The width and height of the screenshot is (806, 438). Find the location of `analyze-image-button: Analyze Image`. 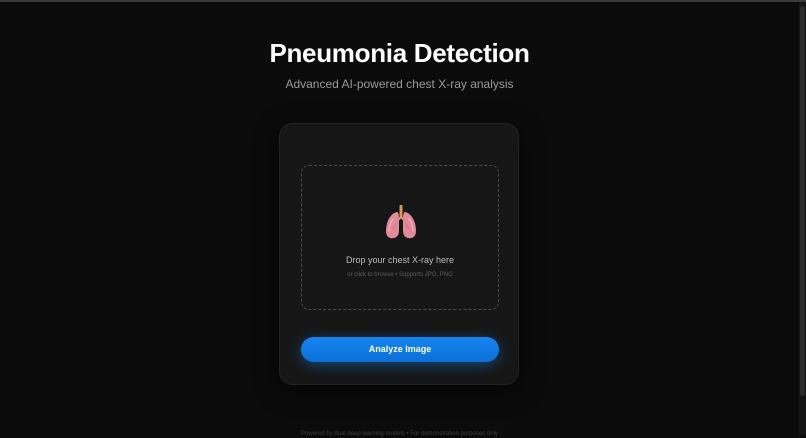

analyze-image-button: Analyze Image is located at coordinates (400, 349).